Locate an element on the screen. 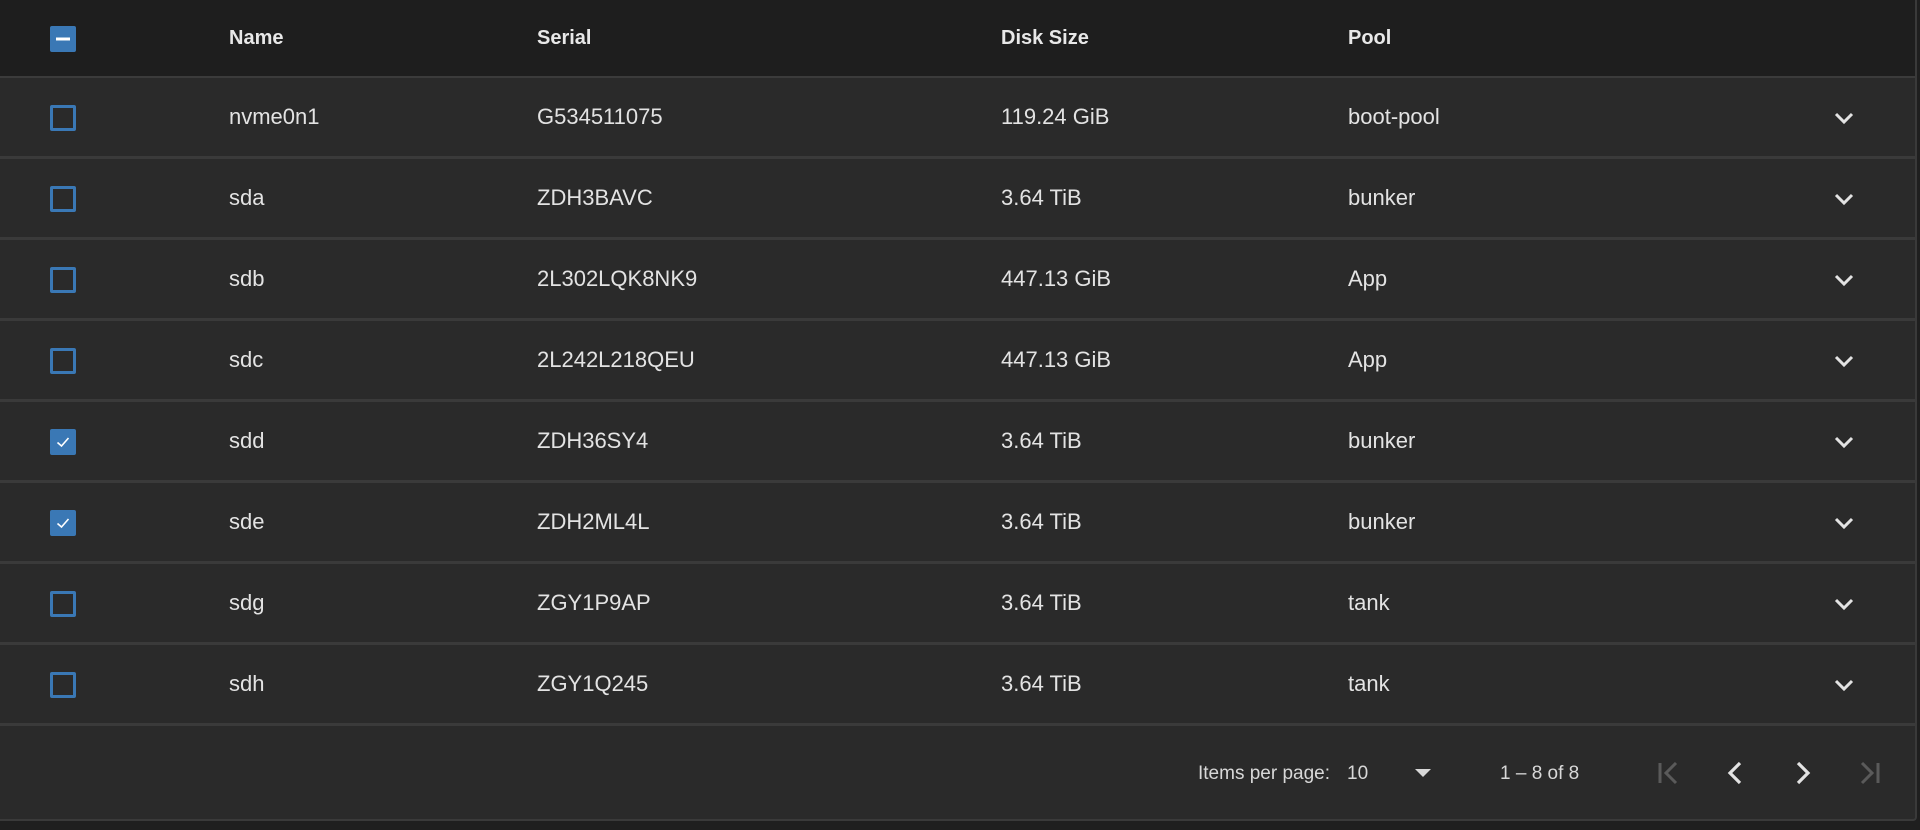 Image resolution: width=1920 pixels, height=830 pixels. column-header-serial: Serial is located at coordinates (564, 38).